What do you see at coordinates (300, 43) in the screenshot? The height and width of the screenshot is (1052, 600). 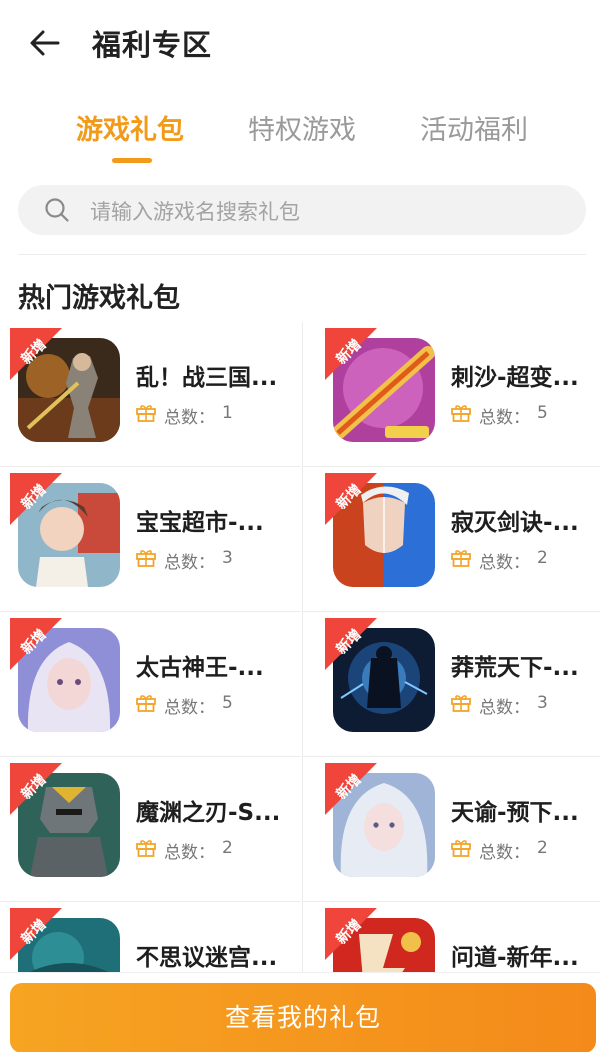 I see `top-bar: 福利专区` at bounding box center [300, 43].